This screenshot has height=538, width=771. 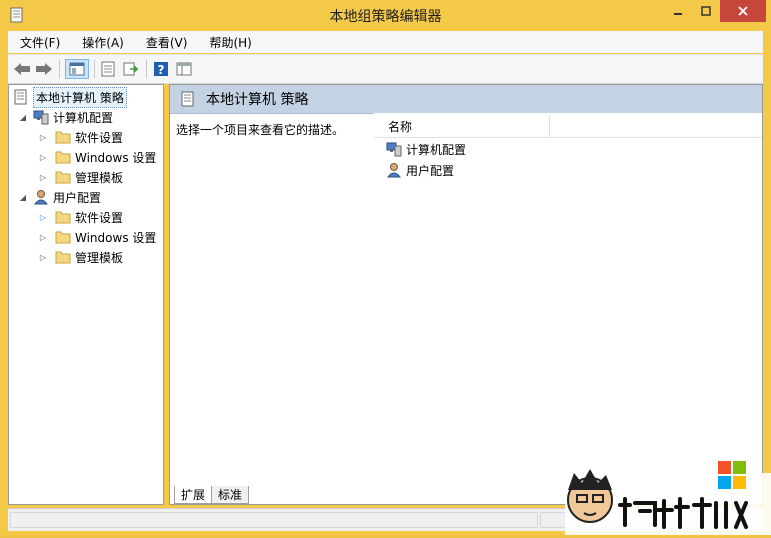 I want to click on tree-item-computer-windows: ▷ Windows 设置, so click(x=96, y=157).